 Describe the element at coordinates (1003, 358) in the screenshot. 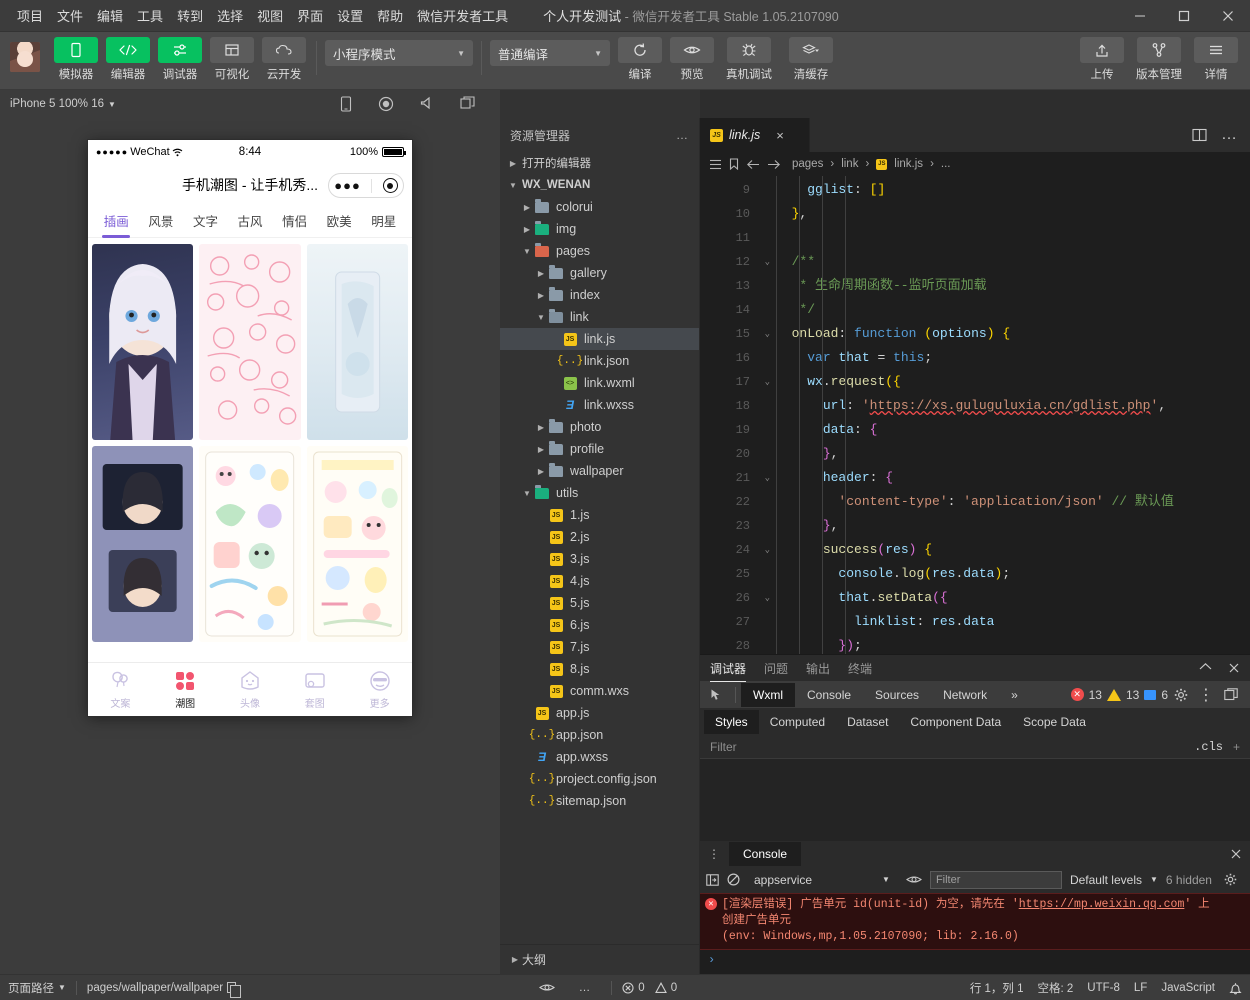

I see `code-line: var that = this;` at that location.